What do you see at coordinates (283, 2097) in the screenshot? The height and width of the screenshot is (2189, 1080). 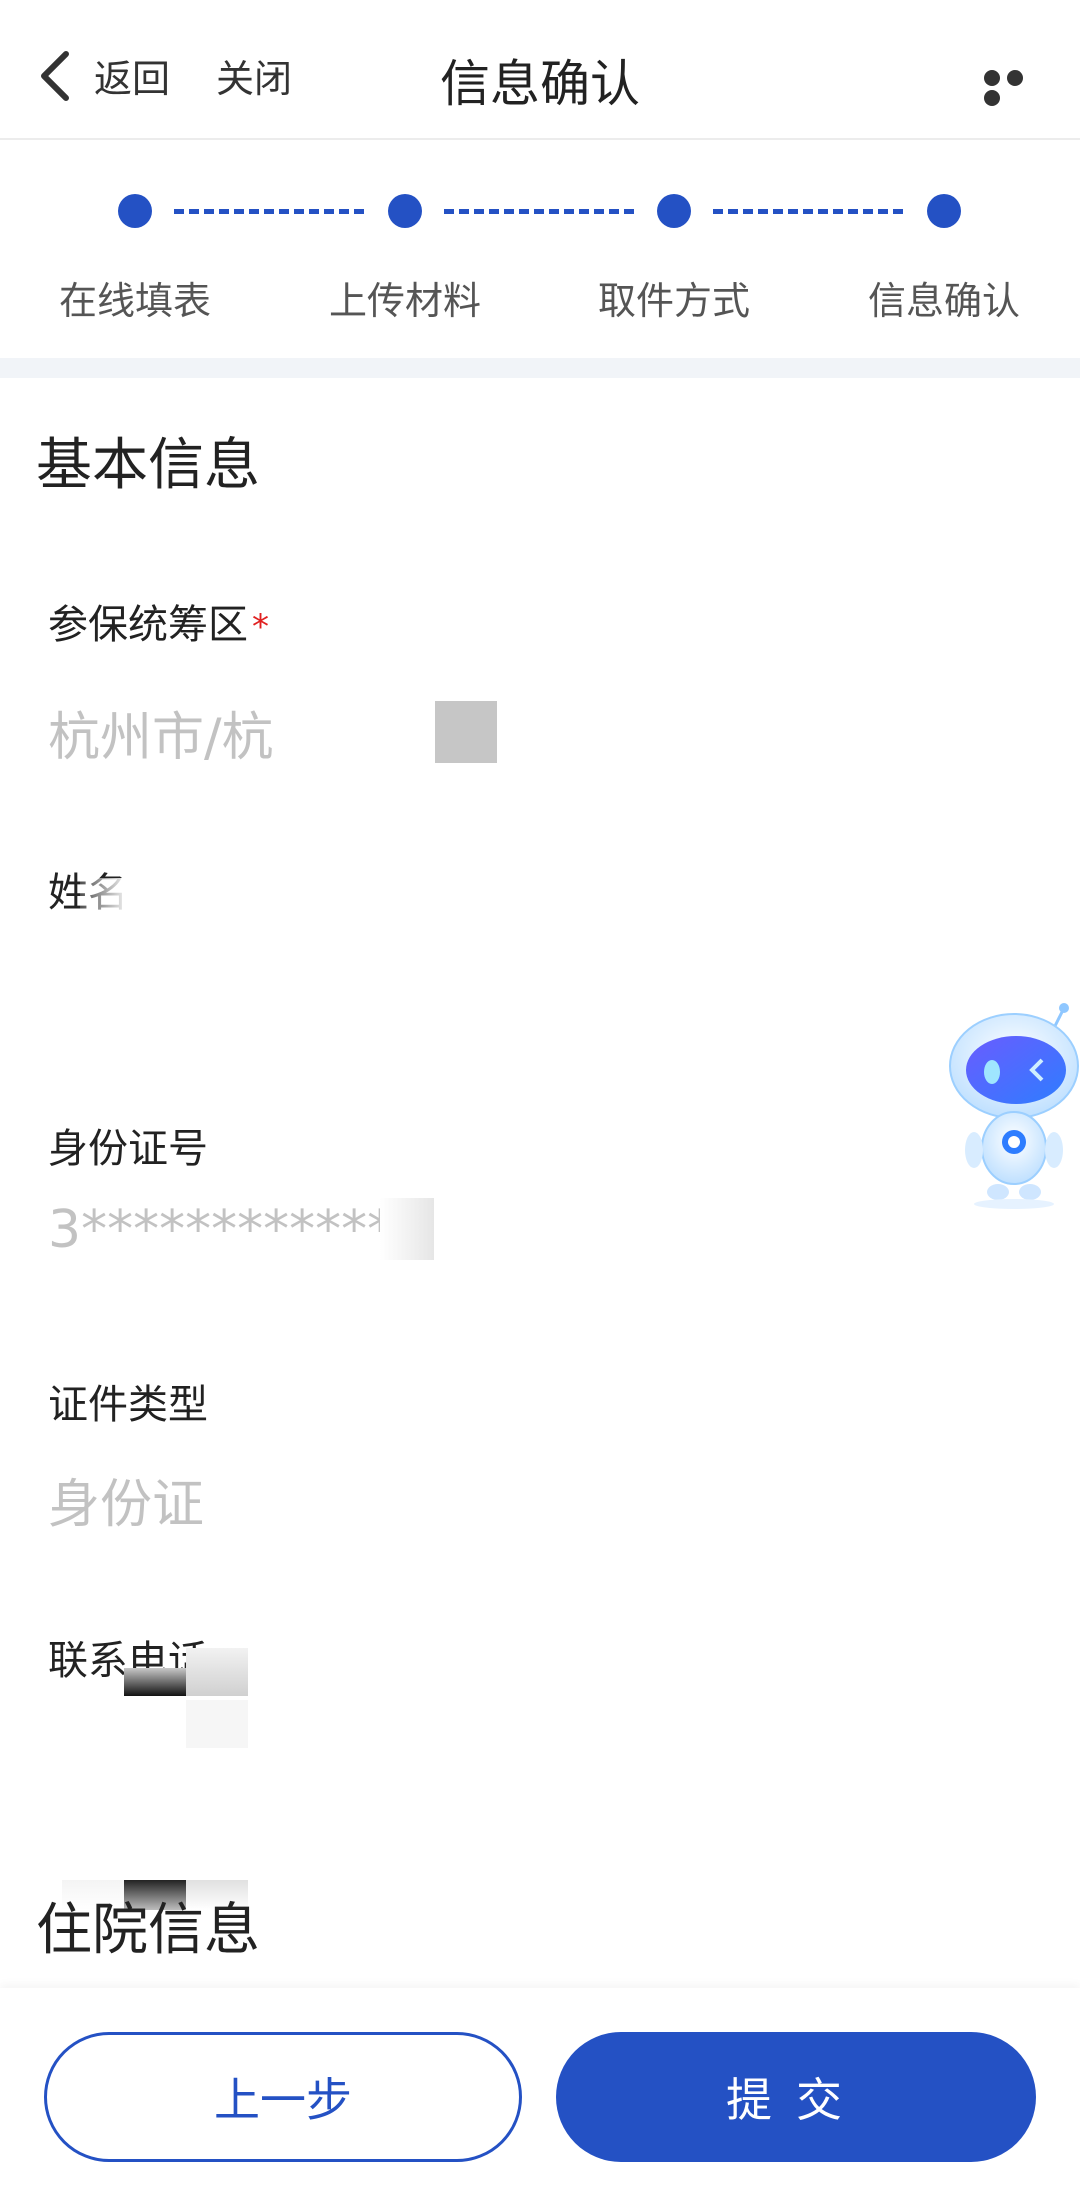 I see `previous-step-button: 上一步` at bounding box center [283, 2097].